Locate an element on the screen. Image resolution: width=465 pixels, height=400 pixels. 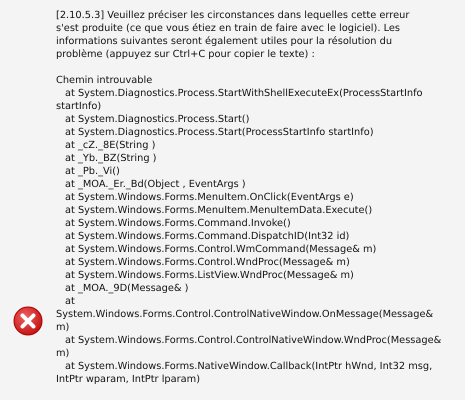
stack-trace-line: at System.Windows.Forms.Control.WmCommand(Message& m) is located at coordinates (221, 249).